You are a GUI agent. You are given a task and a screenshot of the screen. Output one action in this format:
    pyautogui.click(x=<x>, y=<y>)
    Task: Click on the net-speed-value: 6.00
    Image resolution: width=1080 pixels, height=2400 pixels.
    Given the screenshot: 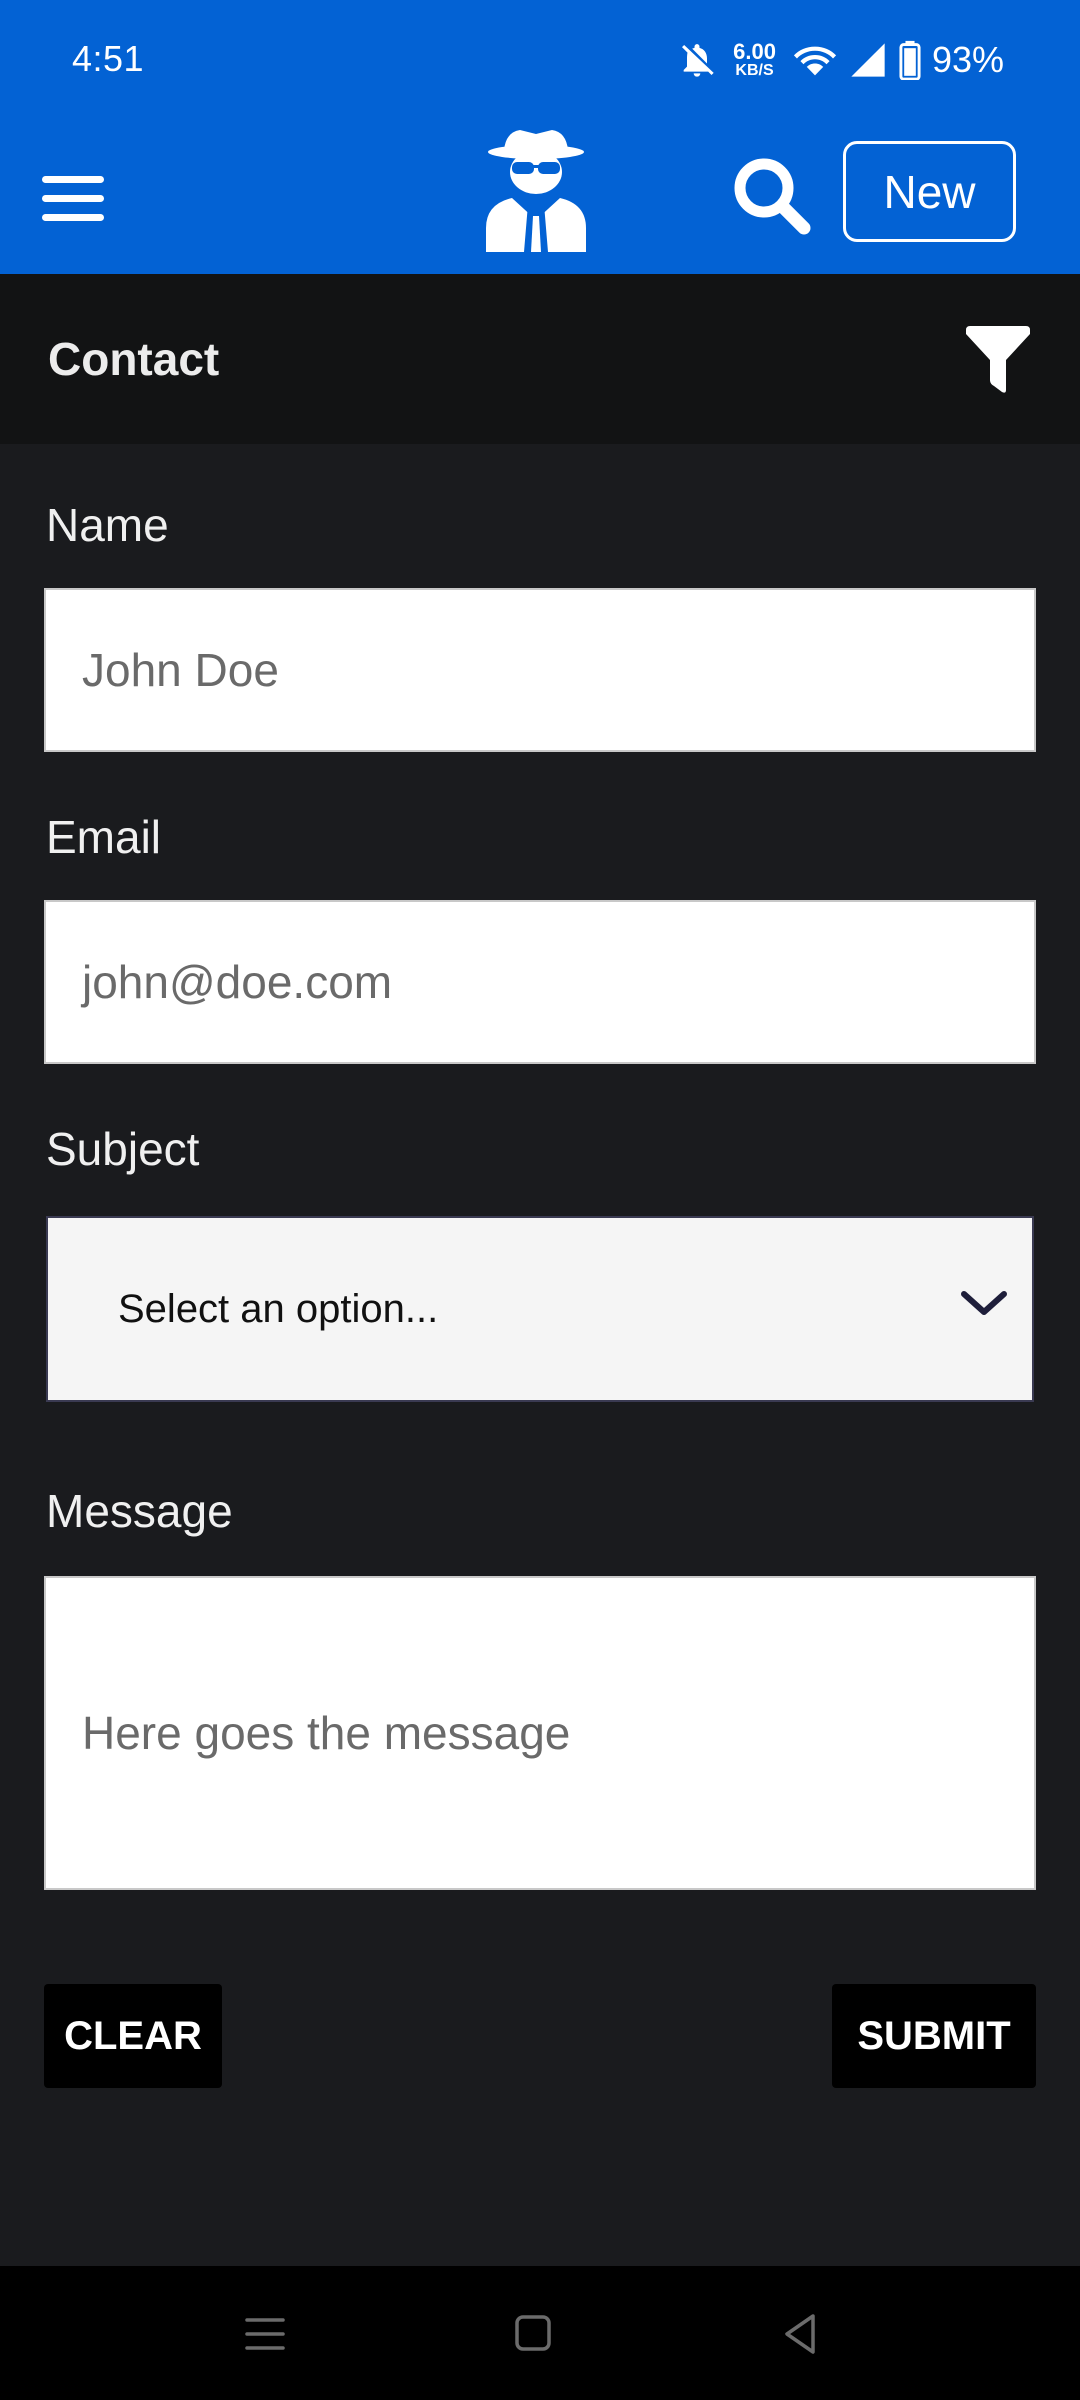 What is the action you would take?
    pyautogui.click(x=754, y=51)
    